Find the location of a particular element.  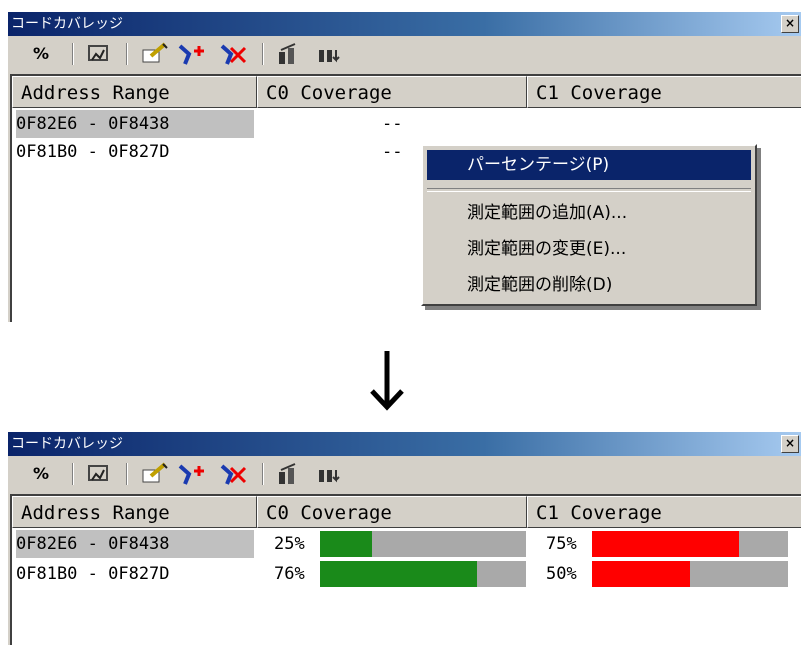

c0-percent-label: 25% is located at coordinates (289, 544).